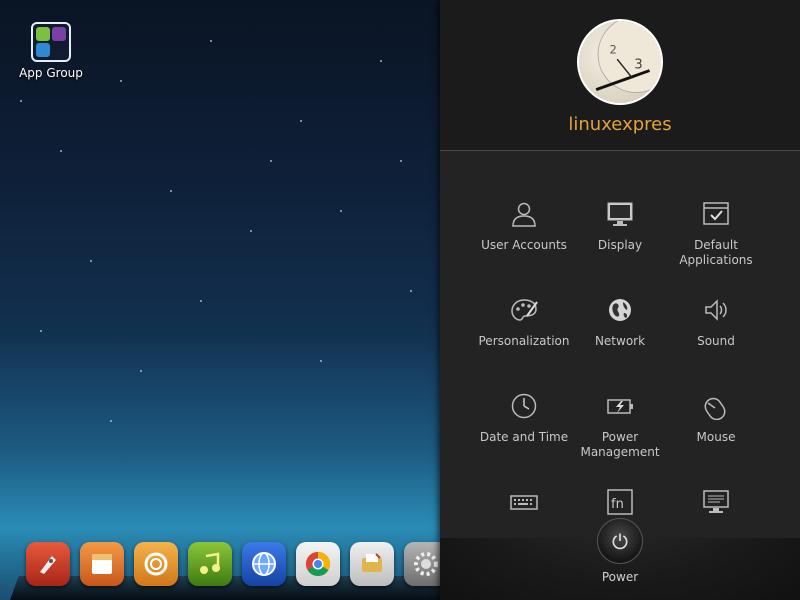 Image resolution: width=800 pixels, height=600 pixels. I want to click on settings-item-personalization: Personalization, so click(524, 340).